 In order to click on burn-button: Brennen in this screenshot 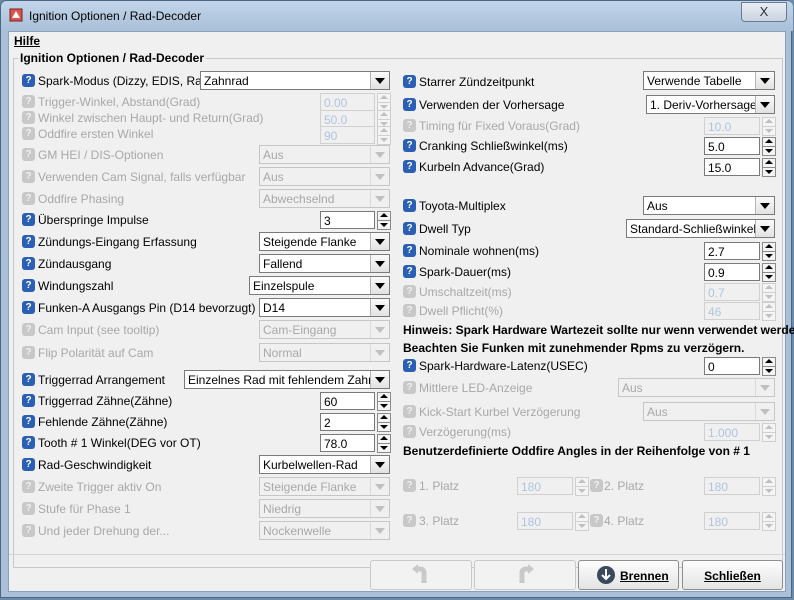, I will do `click(628, 575)`.